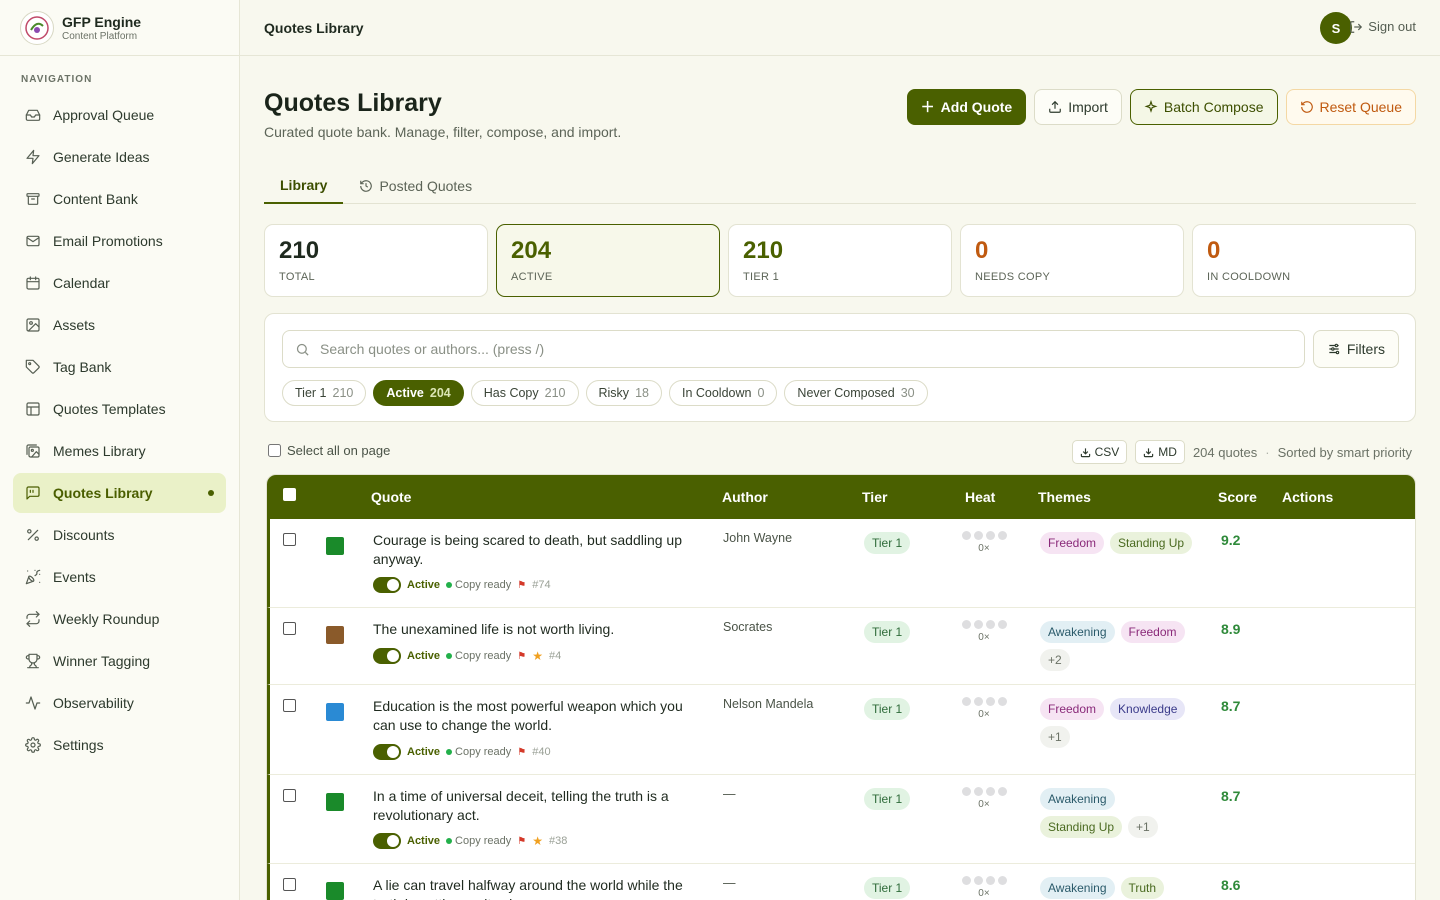  I want to click on sidebar-item-assets: Assets, so click(119, 325).